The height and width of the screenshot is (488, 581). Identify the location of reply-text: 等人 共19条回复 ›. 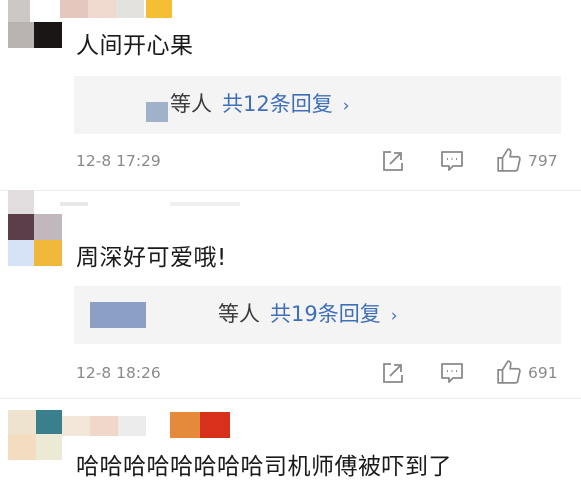
(308, 315).